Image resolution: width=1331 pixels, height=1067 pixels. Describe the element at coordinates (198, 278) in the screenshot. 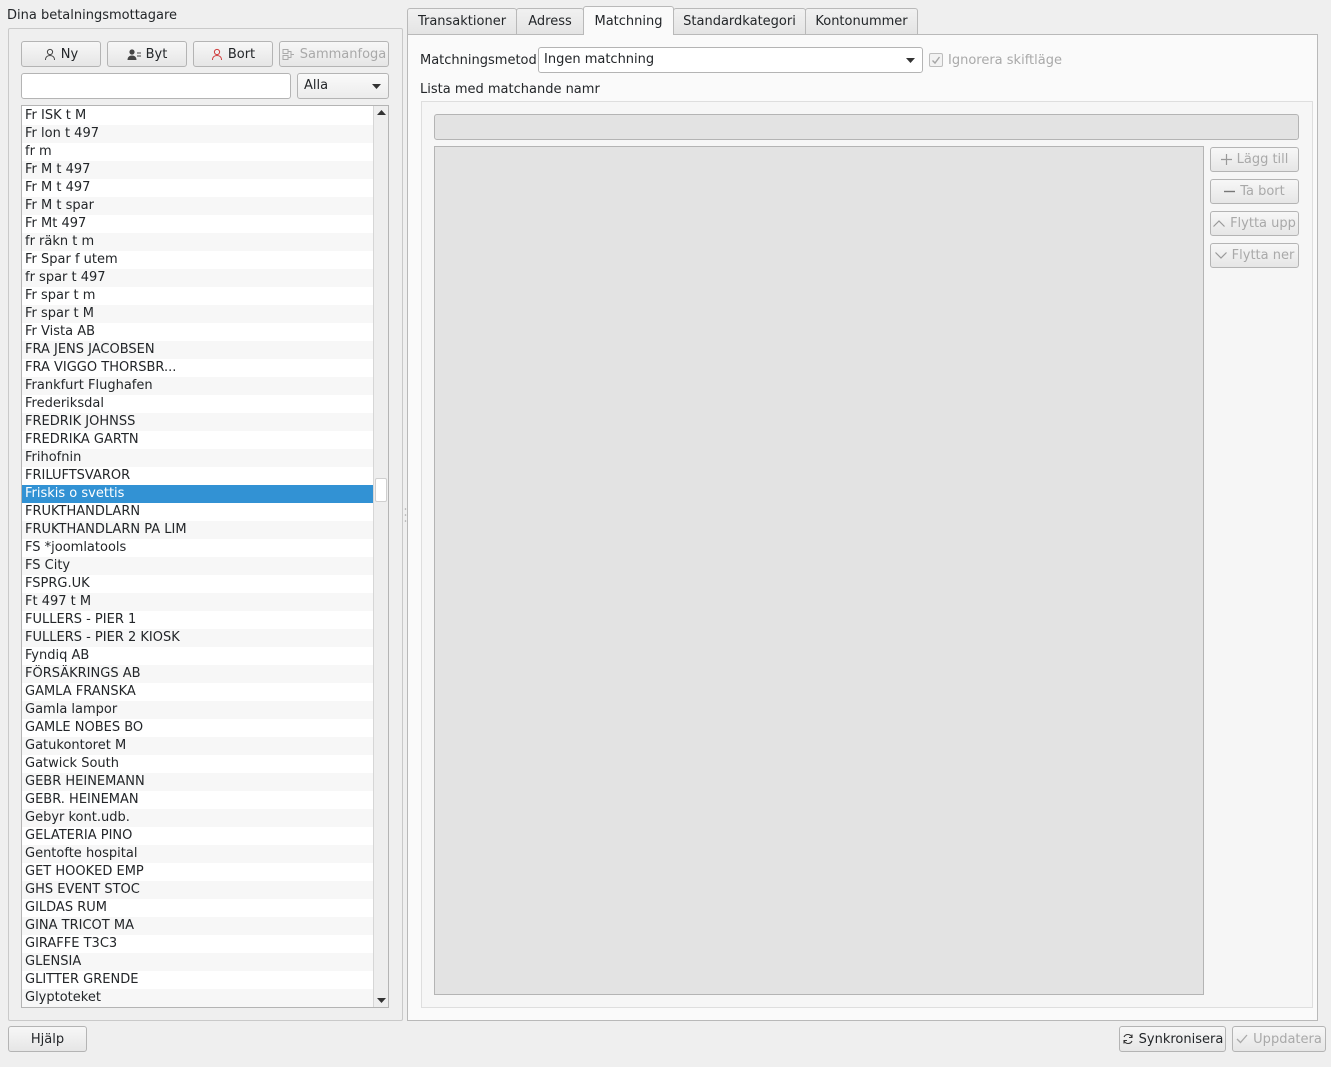

I see `payee-list-item: fr spar t 497` at that location.